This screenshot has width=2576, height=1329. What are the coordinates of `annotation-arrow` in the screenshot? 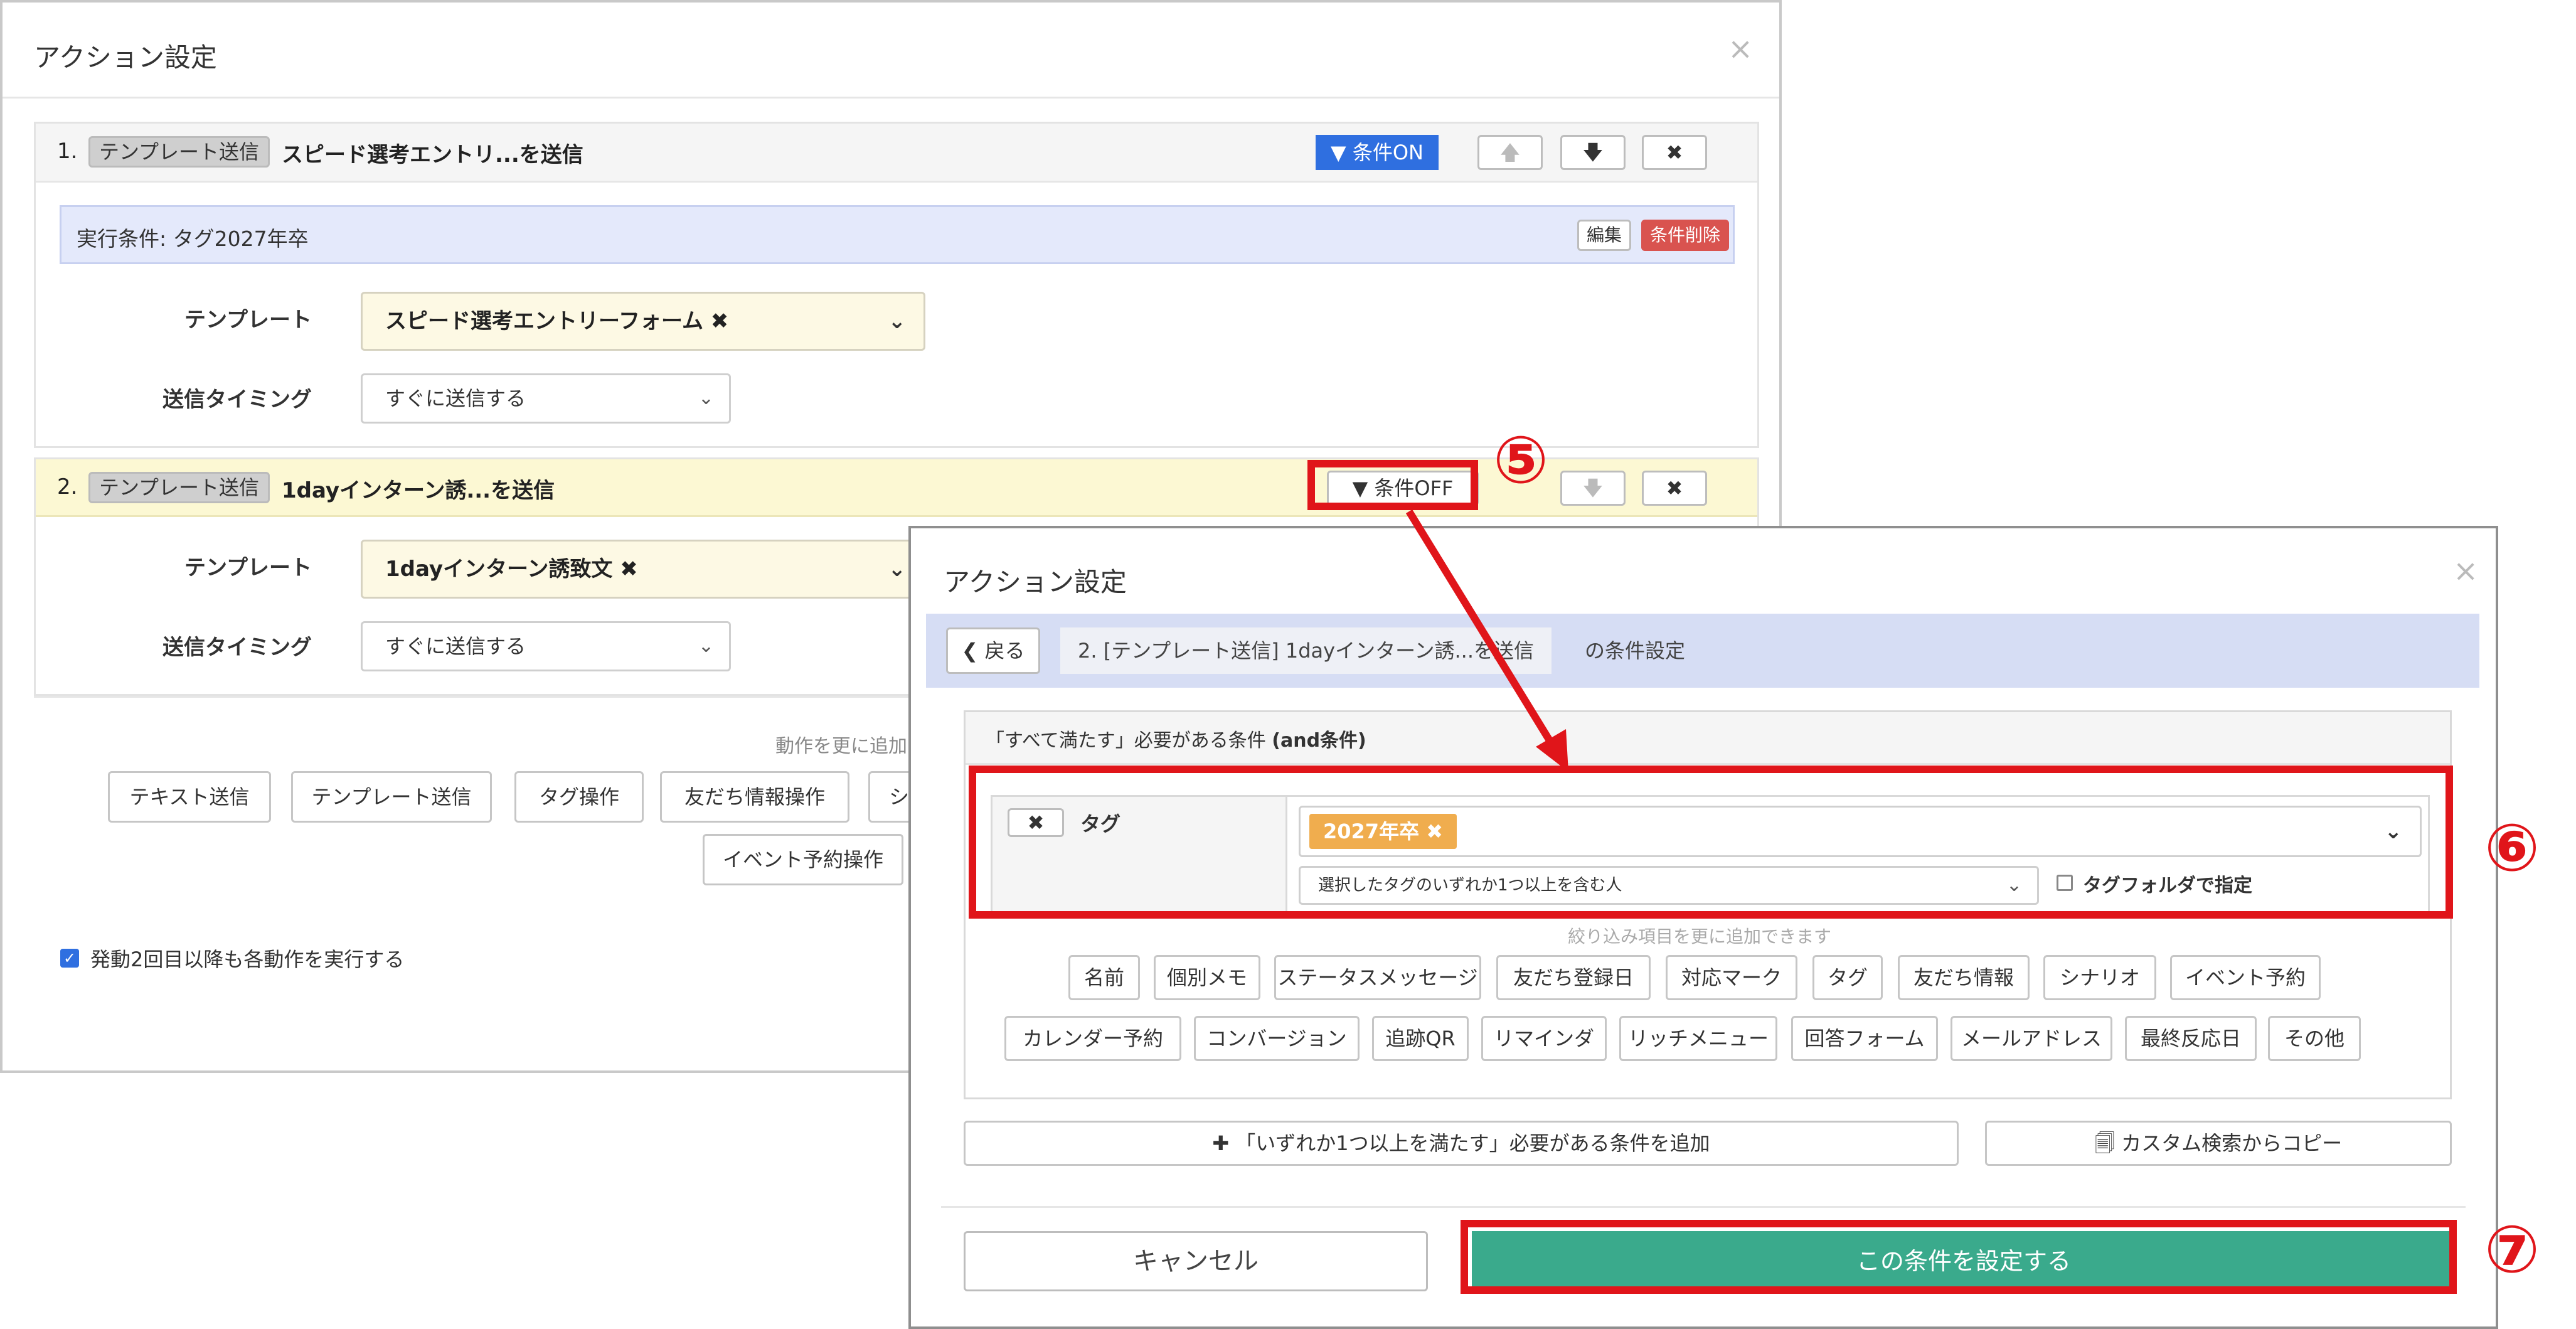 It's located at (1486, 641).